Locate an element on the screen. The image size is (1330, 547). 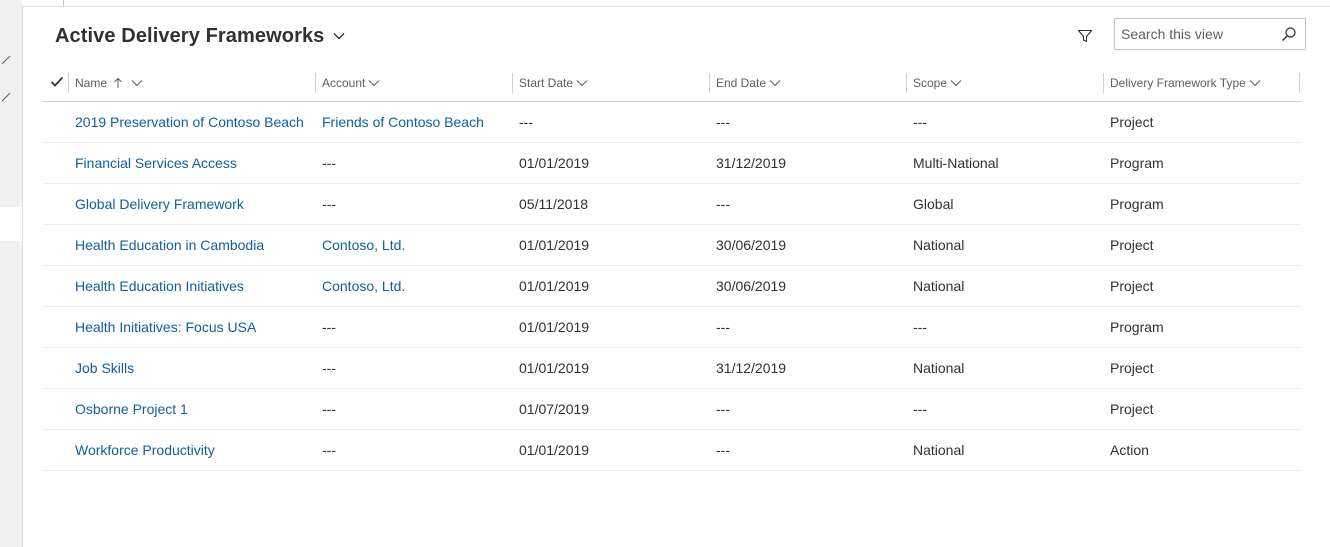
type-cell: Action is located at coordinates (1129, 450).